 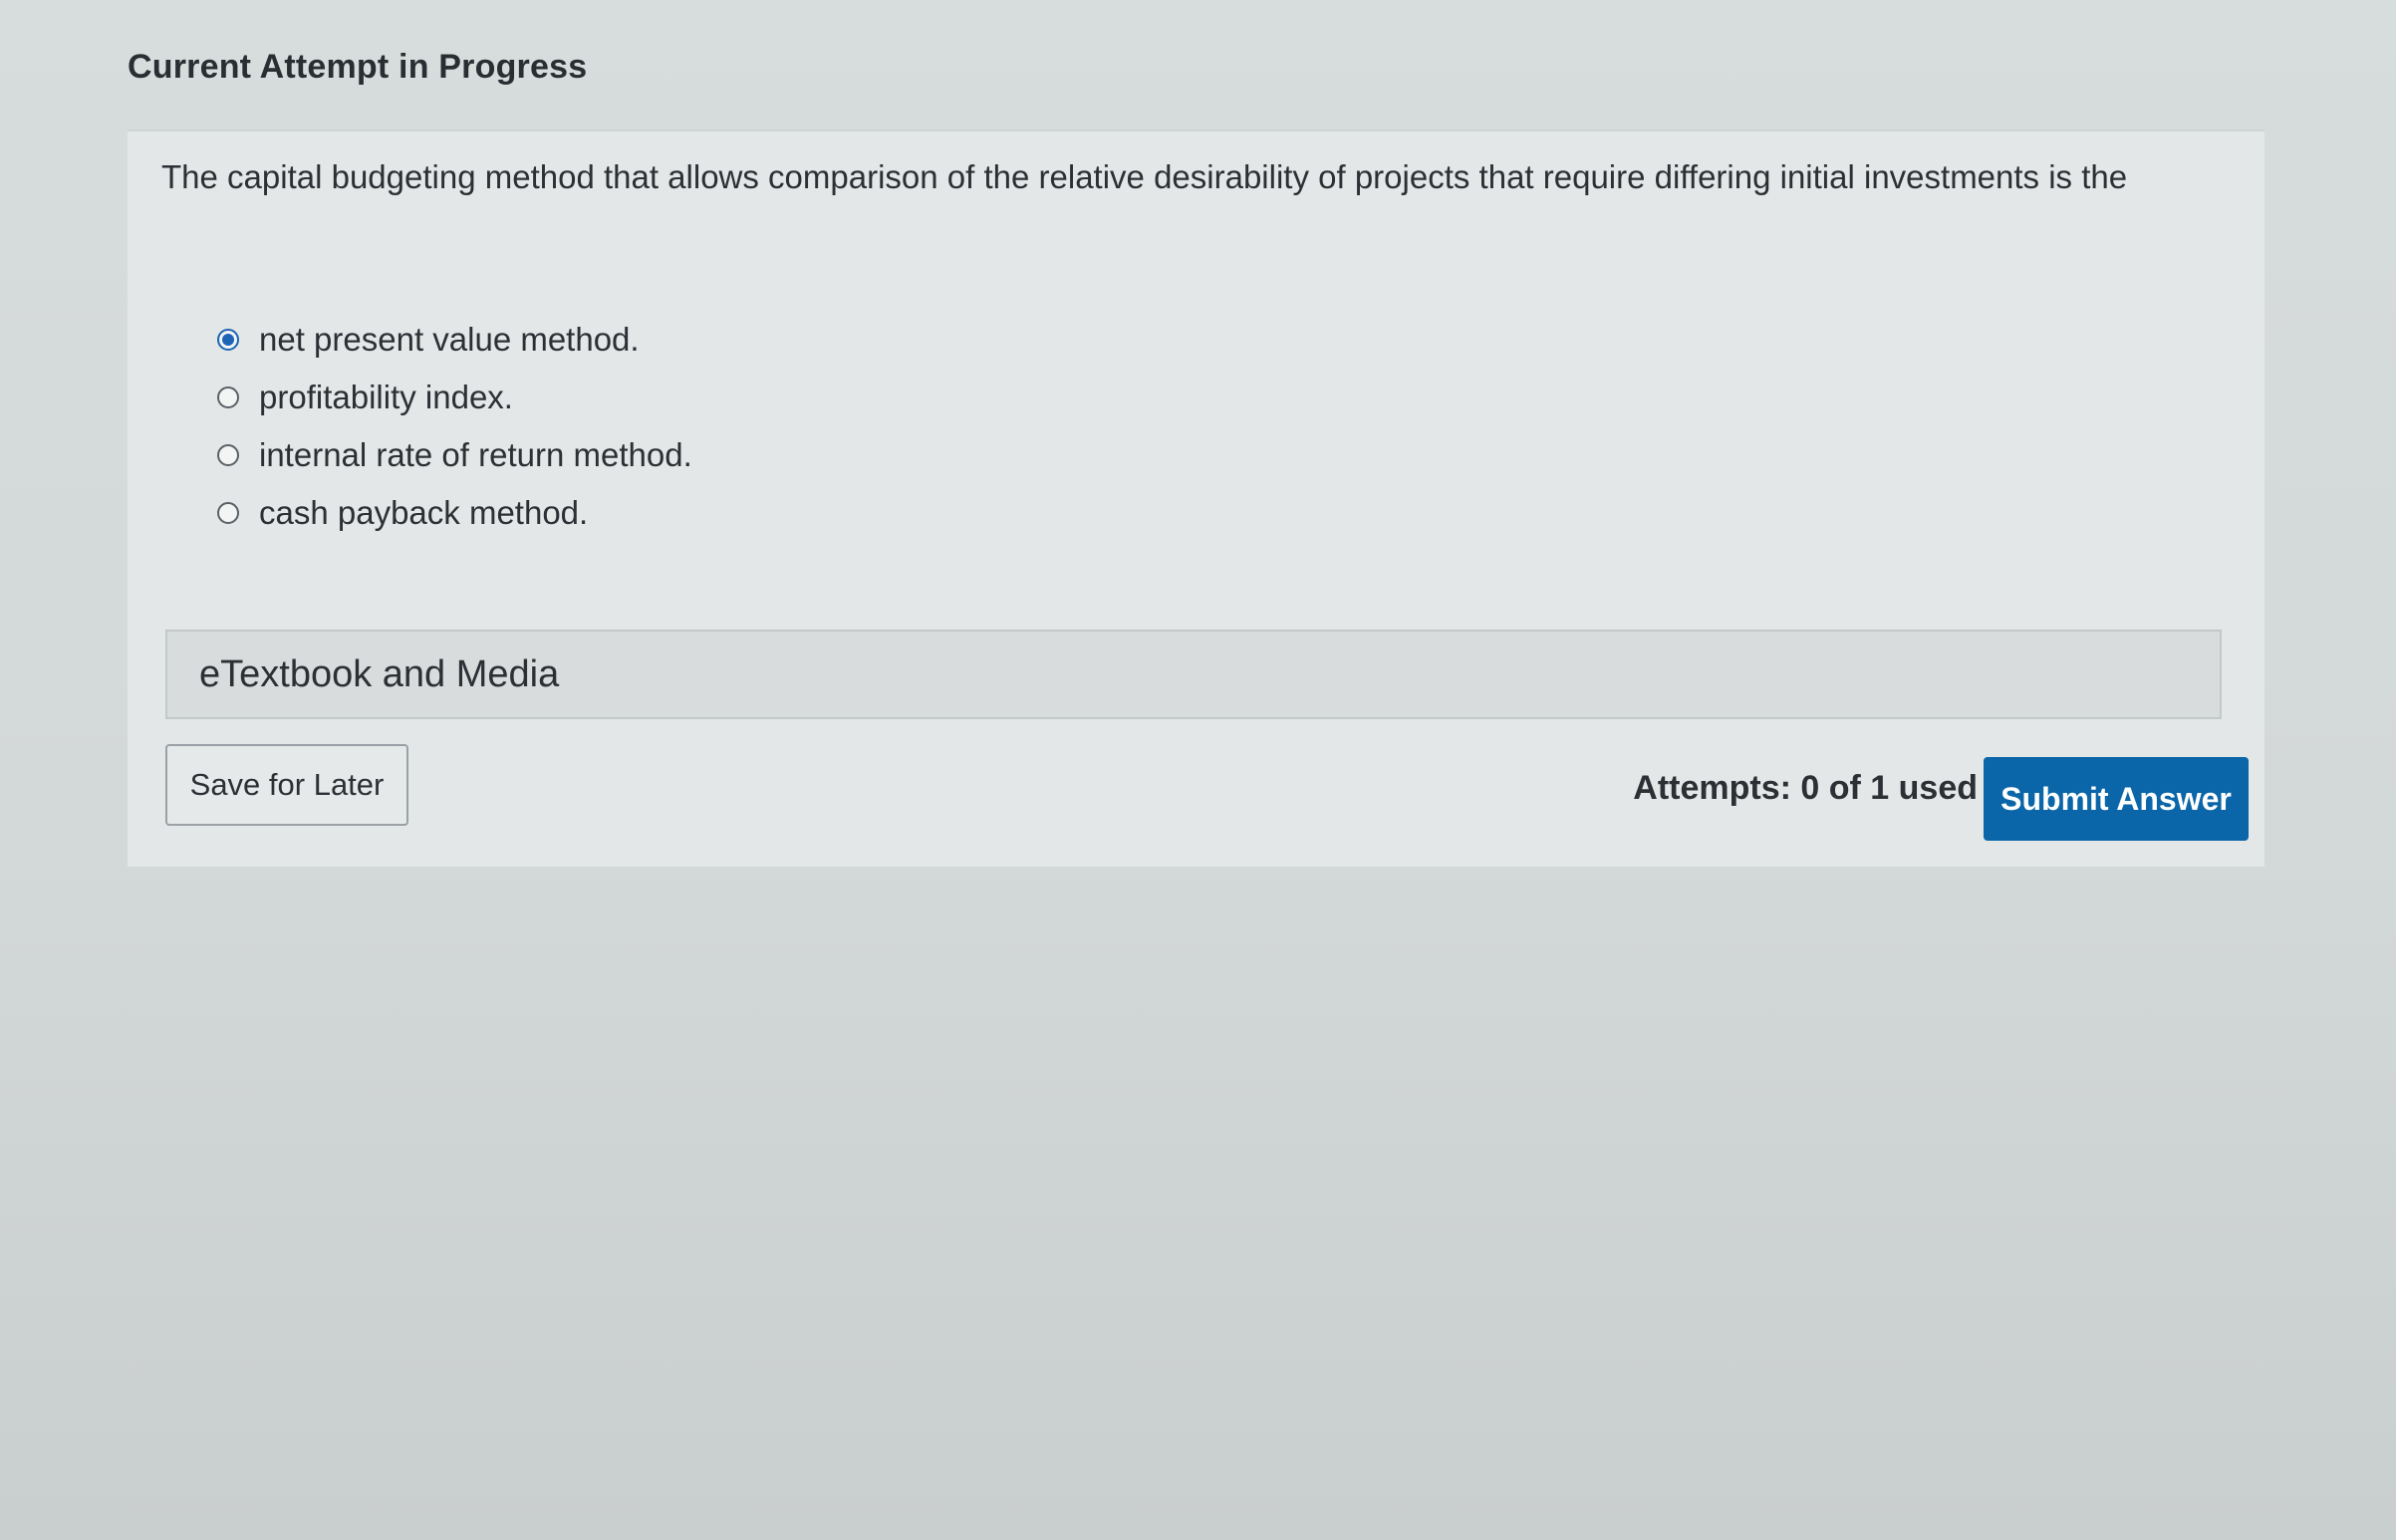 I want to click on option-profitability-index: profitability index., so click(x=455, y=397).